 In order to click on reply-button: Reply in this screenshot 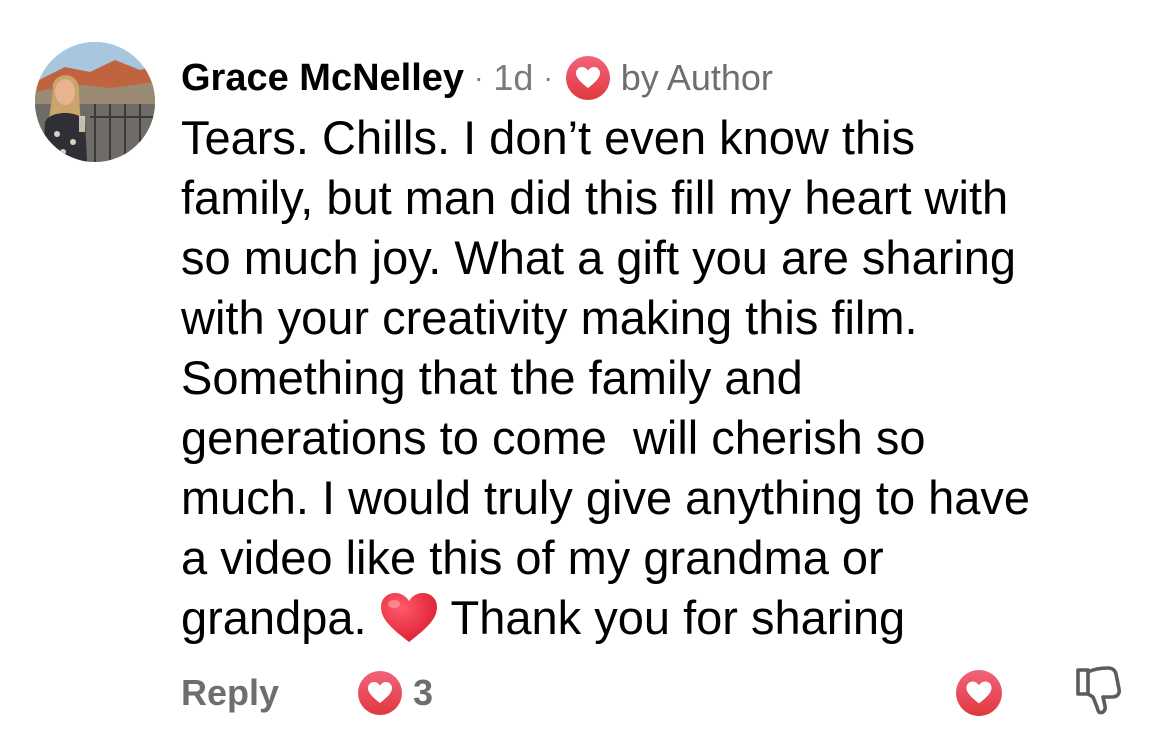, I will do `click(230, 693)`.